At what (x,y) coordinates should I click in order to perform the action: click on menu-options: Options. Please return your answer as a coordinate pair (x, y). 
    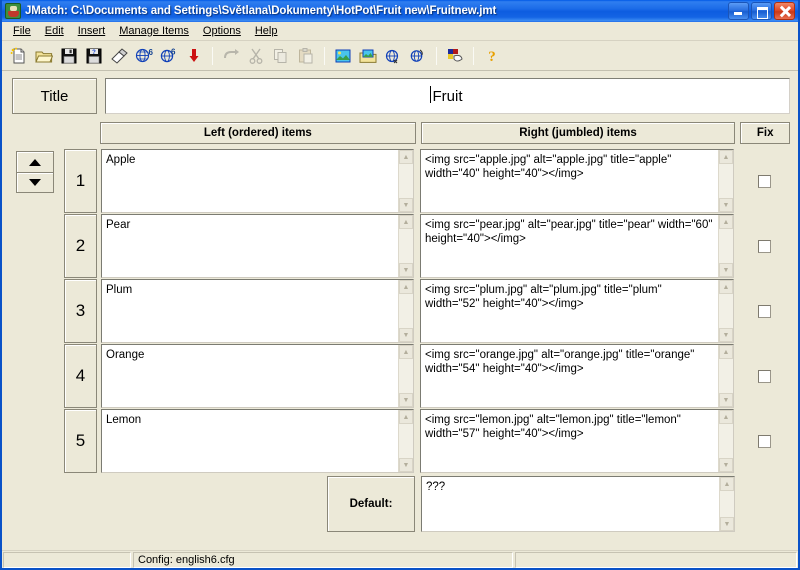
    Looking at the image, I should click on (222, 31).